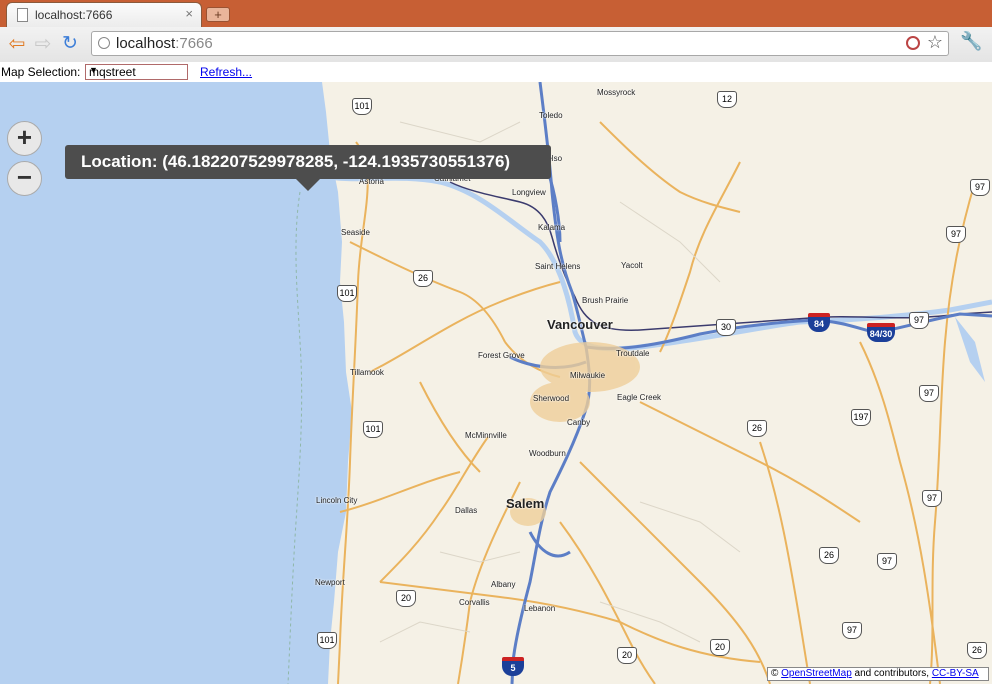 This screenshot has width=992, height=684. I want to click on city-label-lebanon: Lebanon, so click(540, 608).